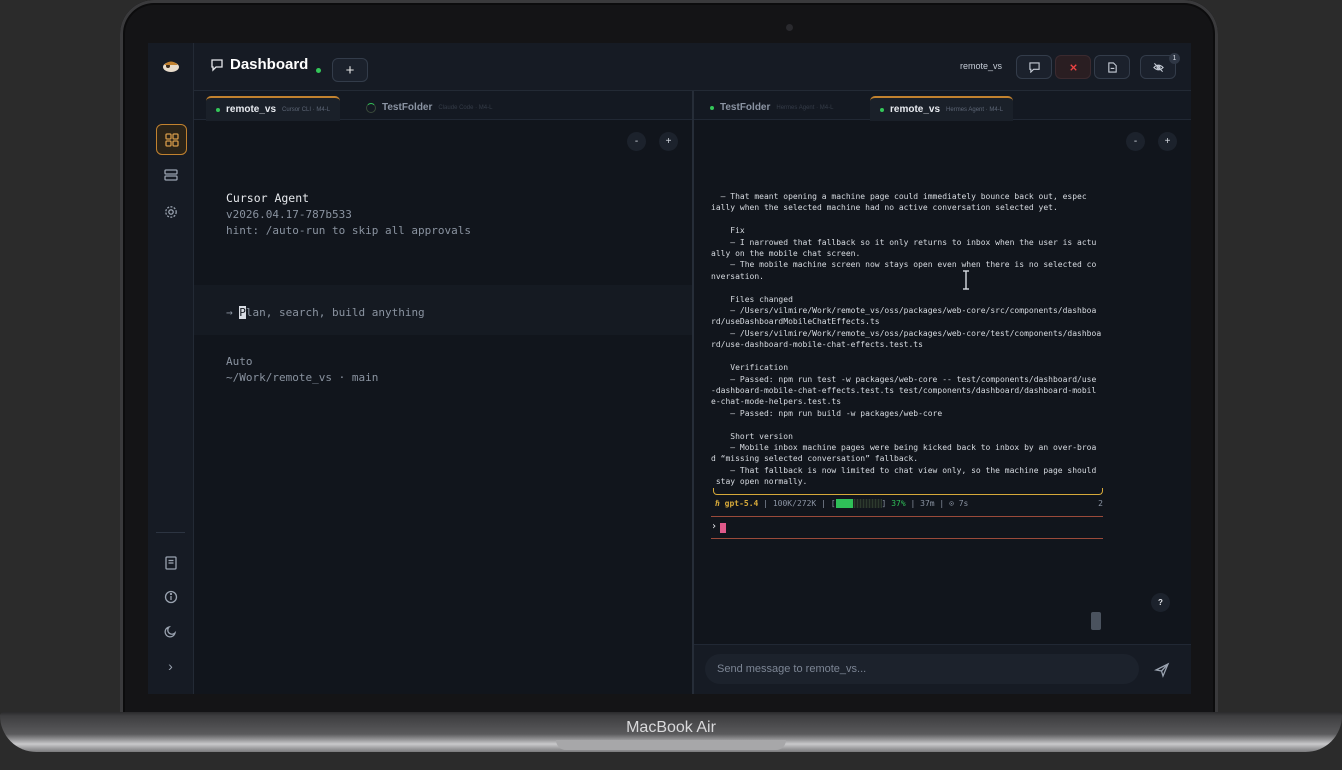  I want to click on app-logo-icon, so click(171, 66).